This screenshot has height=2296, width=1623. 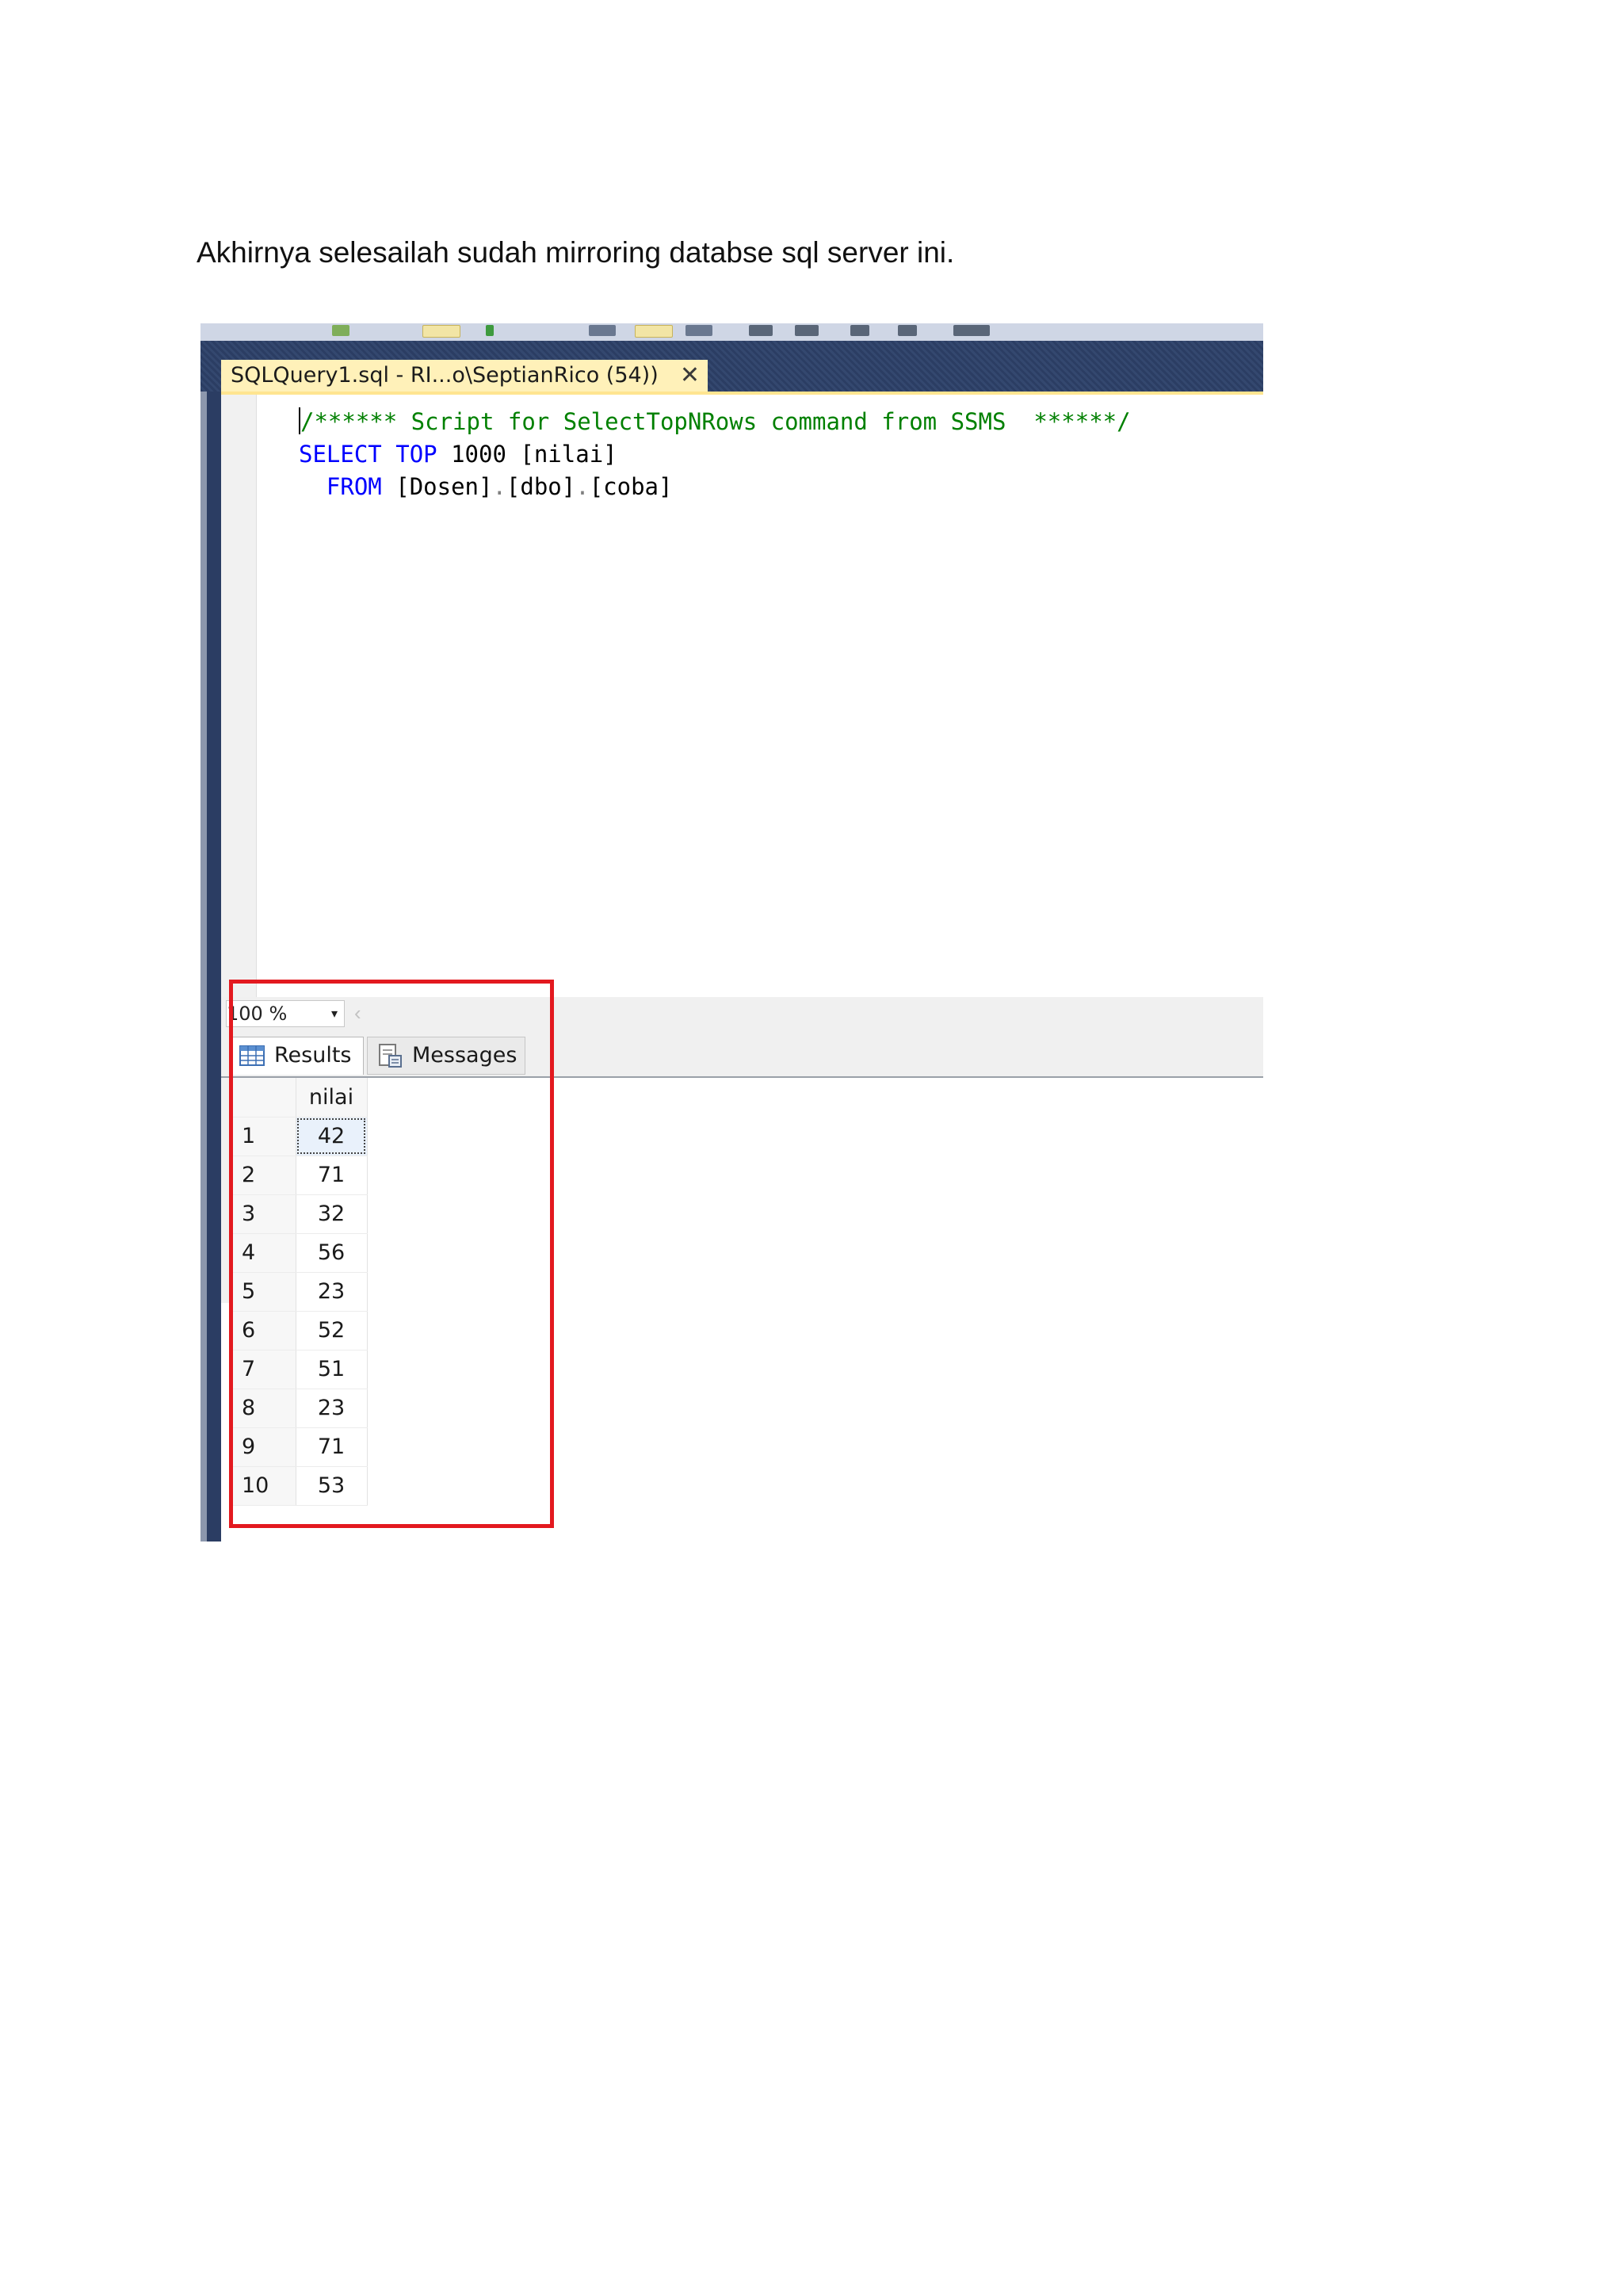 I want to click on grid-cell: 53, so click(x=332, y=1486).